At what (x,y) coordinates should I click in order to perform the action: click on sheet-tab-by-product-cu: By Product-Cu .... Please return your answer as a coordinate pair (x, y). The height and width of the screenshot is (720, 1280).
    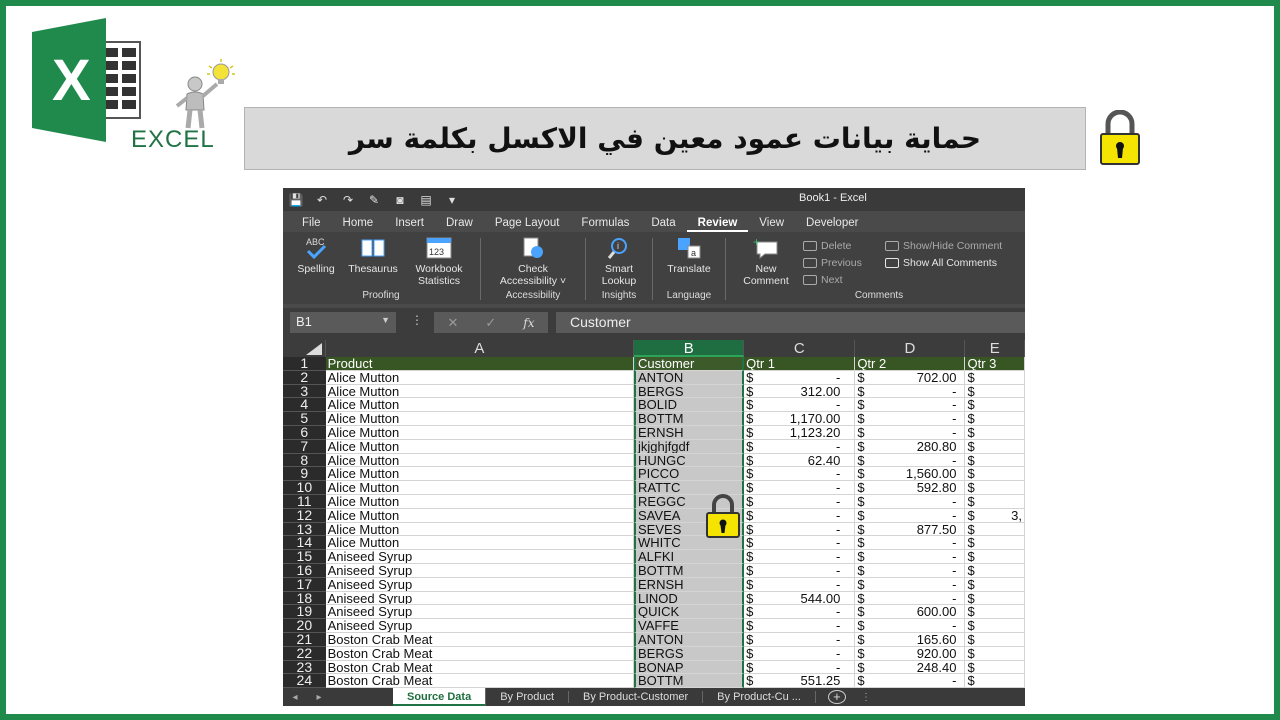
    Looking at the image, I should click on (759, 697).